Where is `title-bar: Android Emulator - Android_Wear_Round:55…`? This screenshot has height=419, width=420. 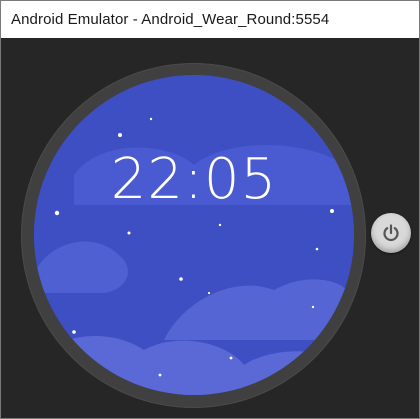
title-bar: Android Emulator - Android_Wear_Round:55… is located at coordinates (210, 19).